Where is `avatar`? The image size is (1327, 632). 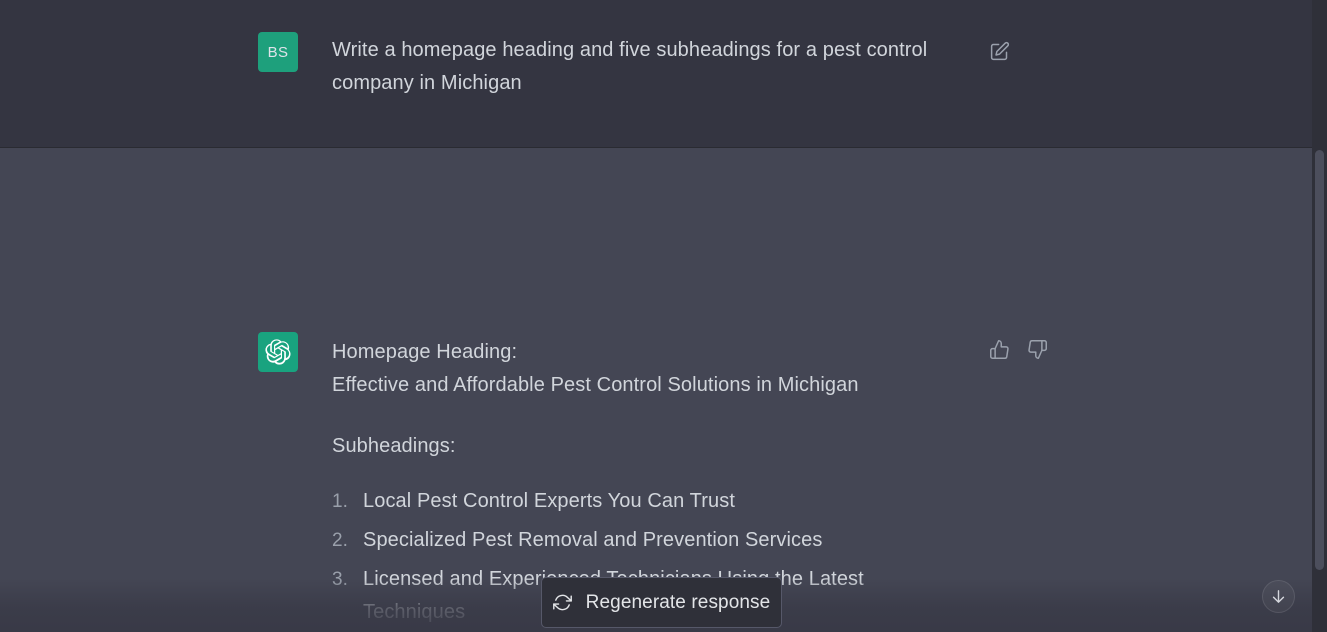
avatar is located at coordinates (278, 352).